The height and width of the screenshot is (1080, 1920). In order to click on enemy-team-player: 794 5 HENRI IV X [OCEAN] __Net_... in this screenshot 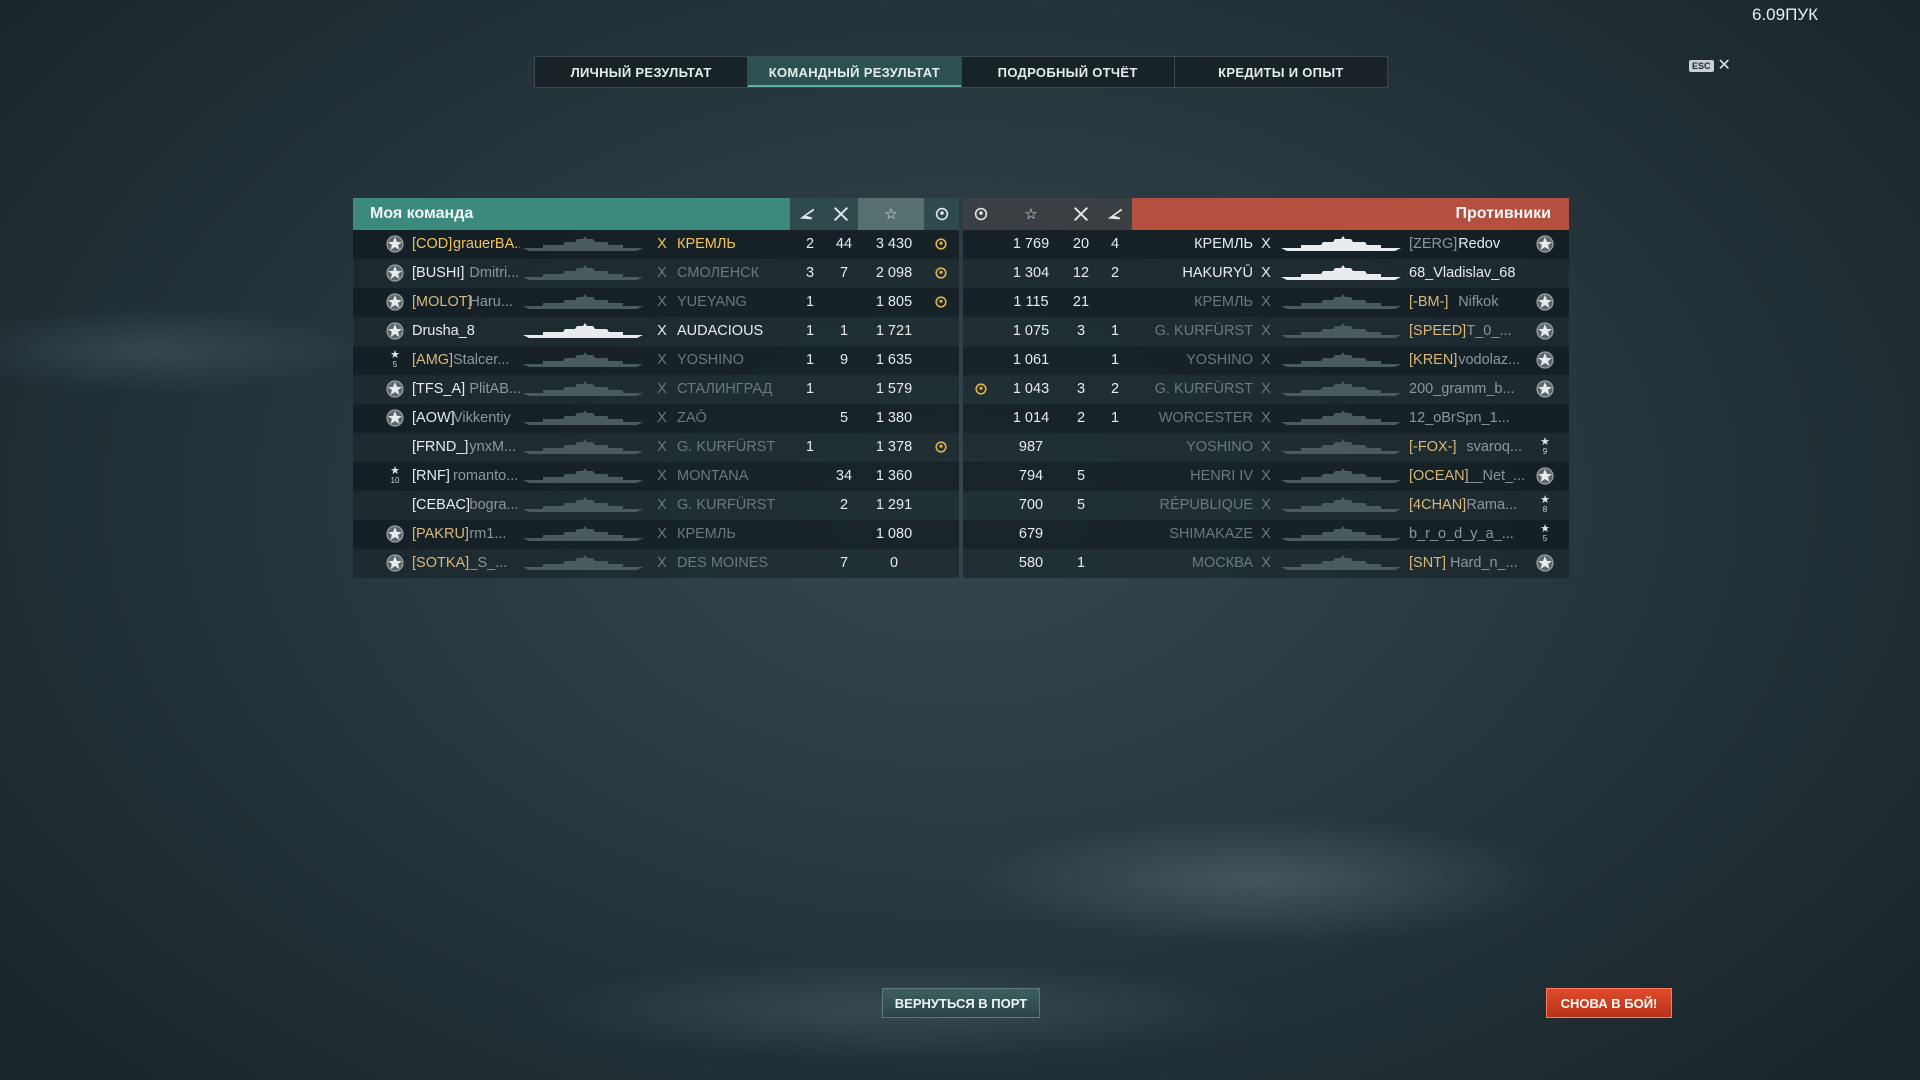, I will do `click(1266, 476)`.